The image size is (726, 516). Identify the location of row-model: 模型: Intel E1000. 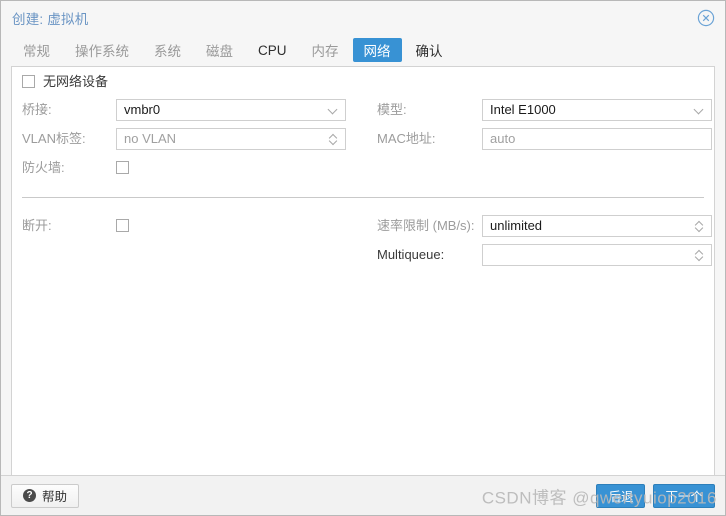
(543, 109).